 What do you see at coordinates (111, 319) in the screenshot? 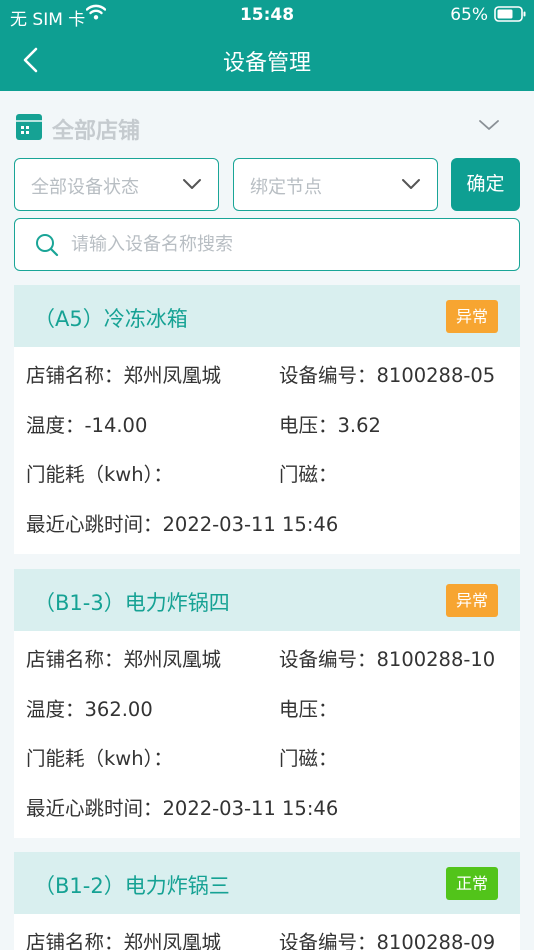
I see `device-name: （A5）冷冻冰箱` at bounding box center [111, 319].